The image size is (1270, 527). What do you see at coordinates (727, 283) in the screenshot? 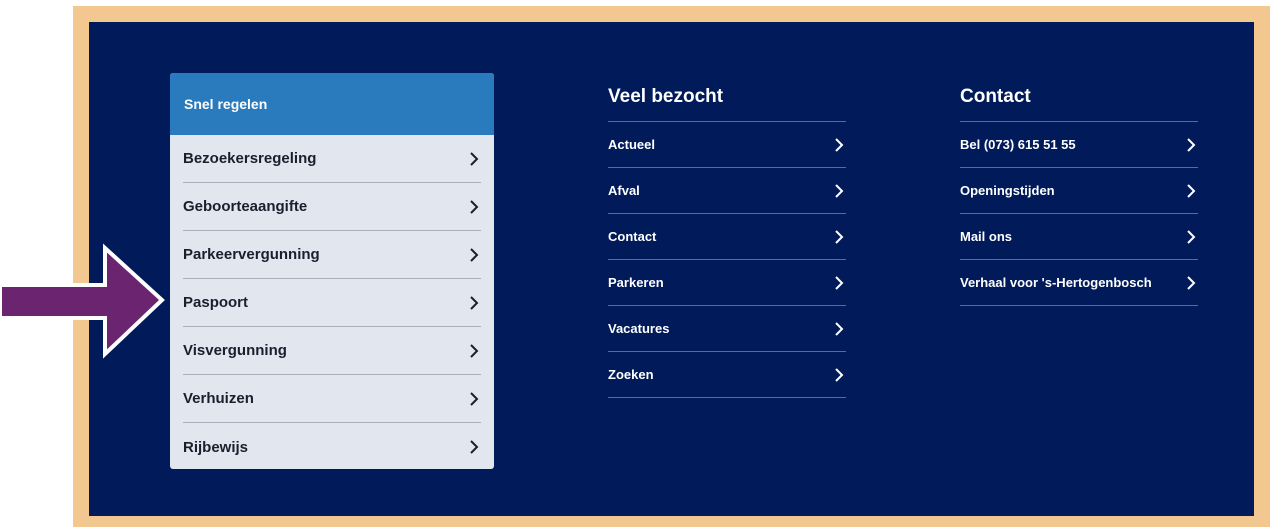
I see `link-parkeren: Parkeren` at bounding box center [727, 283].